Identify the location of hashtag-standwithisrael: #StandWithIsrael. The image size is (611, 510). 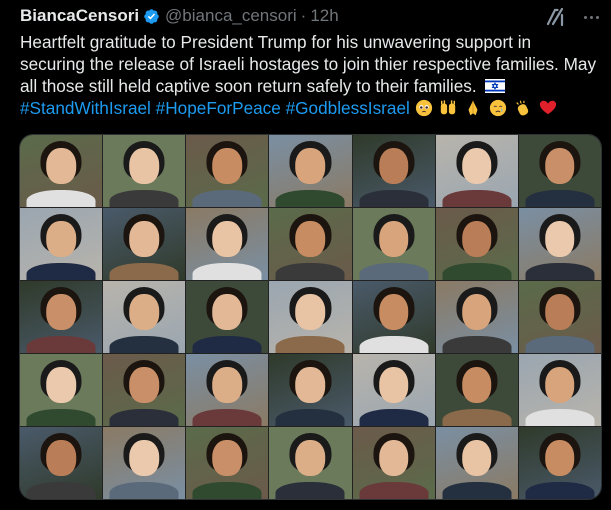
(85, 108).